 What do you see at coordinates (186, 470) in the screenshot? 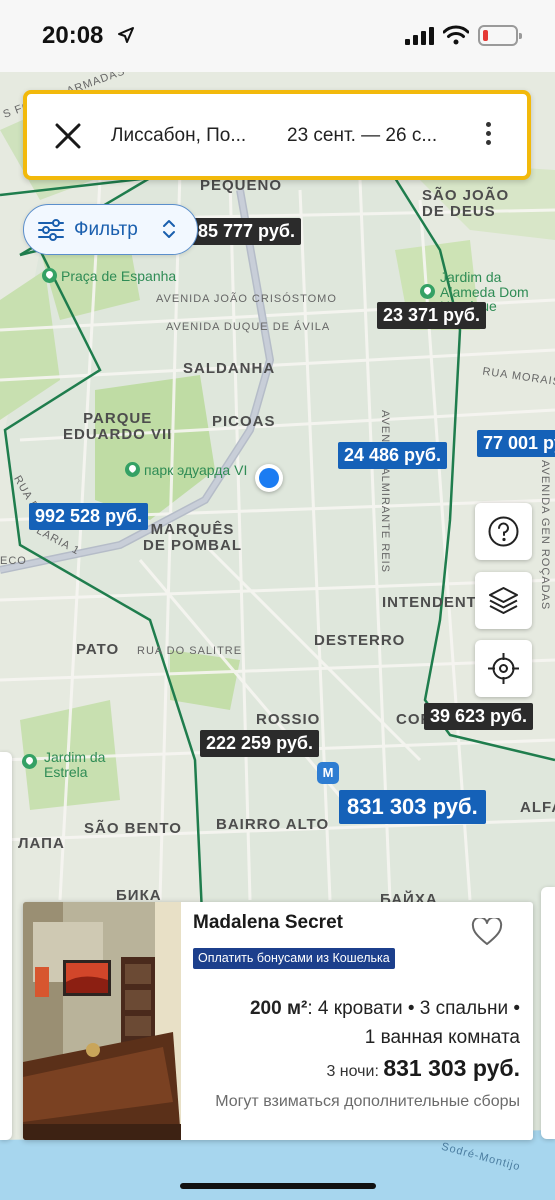
I see `park-label: парк эдуарда VI` at bounding box center [186, 470].